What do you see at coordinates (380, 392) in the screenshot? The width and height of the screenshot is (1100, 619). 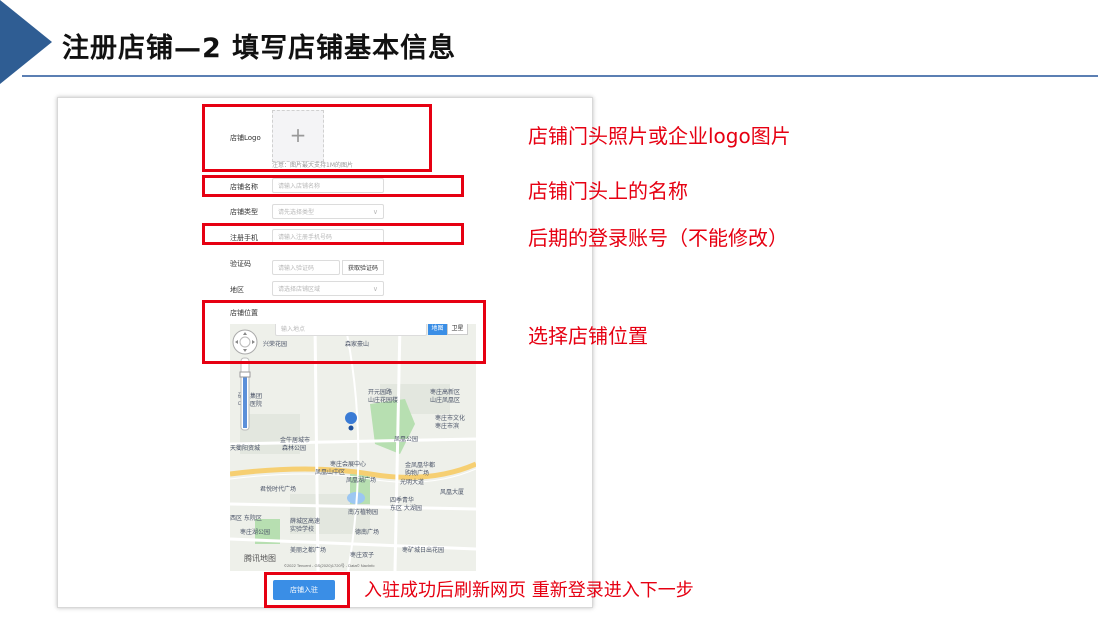 I see `map-label: 开元园路` at bounding box center [380, 392].